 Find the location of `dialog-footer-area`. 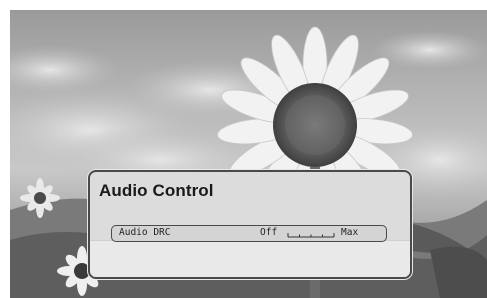

dialog-footer-area is located at coordinates (250, 258).